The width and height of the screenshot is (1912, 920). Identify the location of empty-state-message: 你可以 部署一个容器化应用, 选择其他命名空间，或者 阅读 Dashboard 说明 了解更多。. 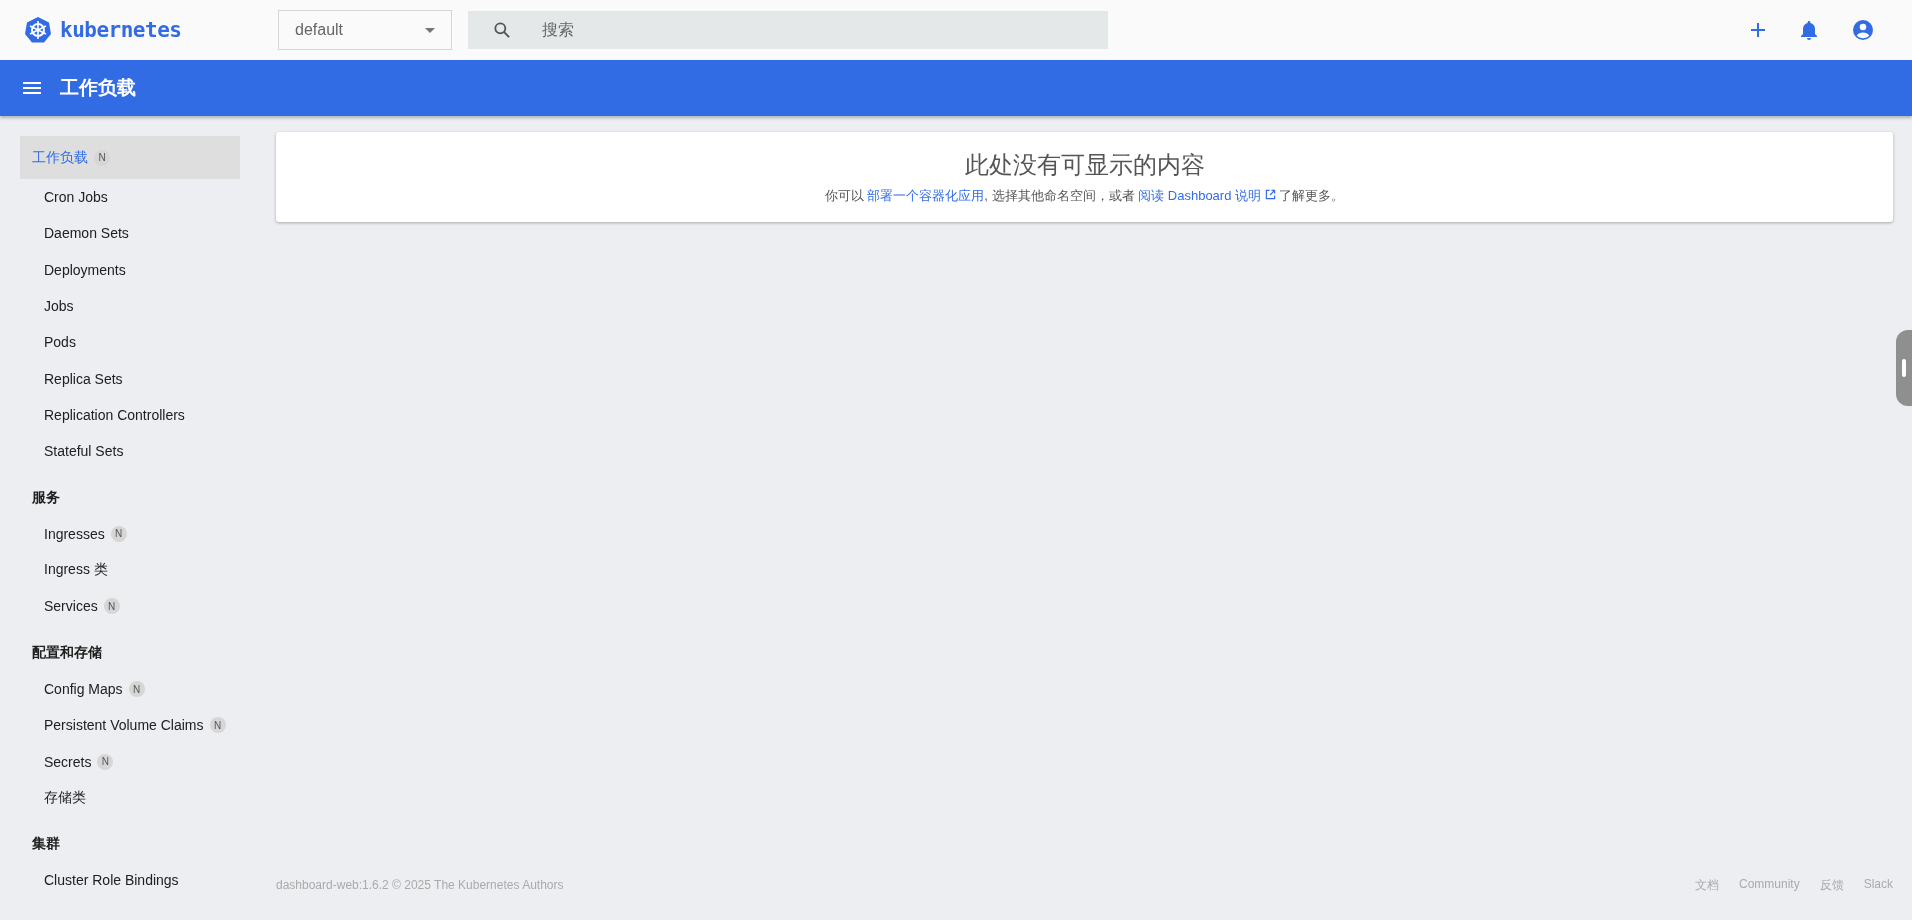
(1084, 196).